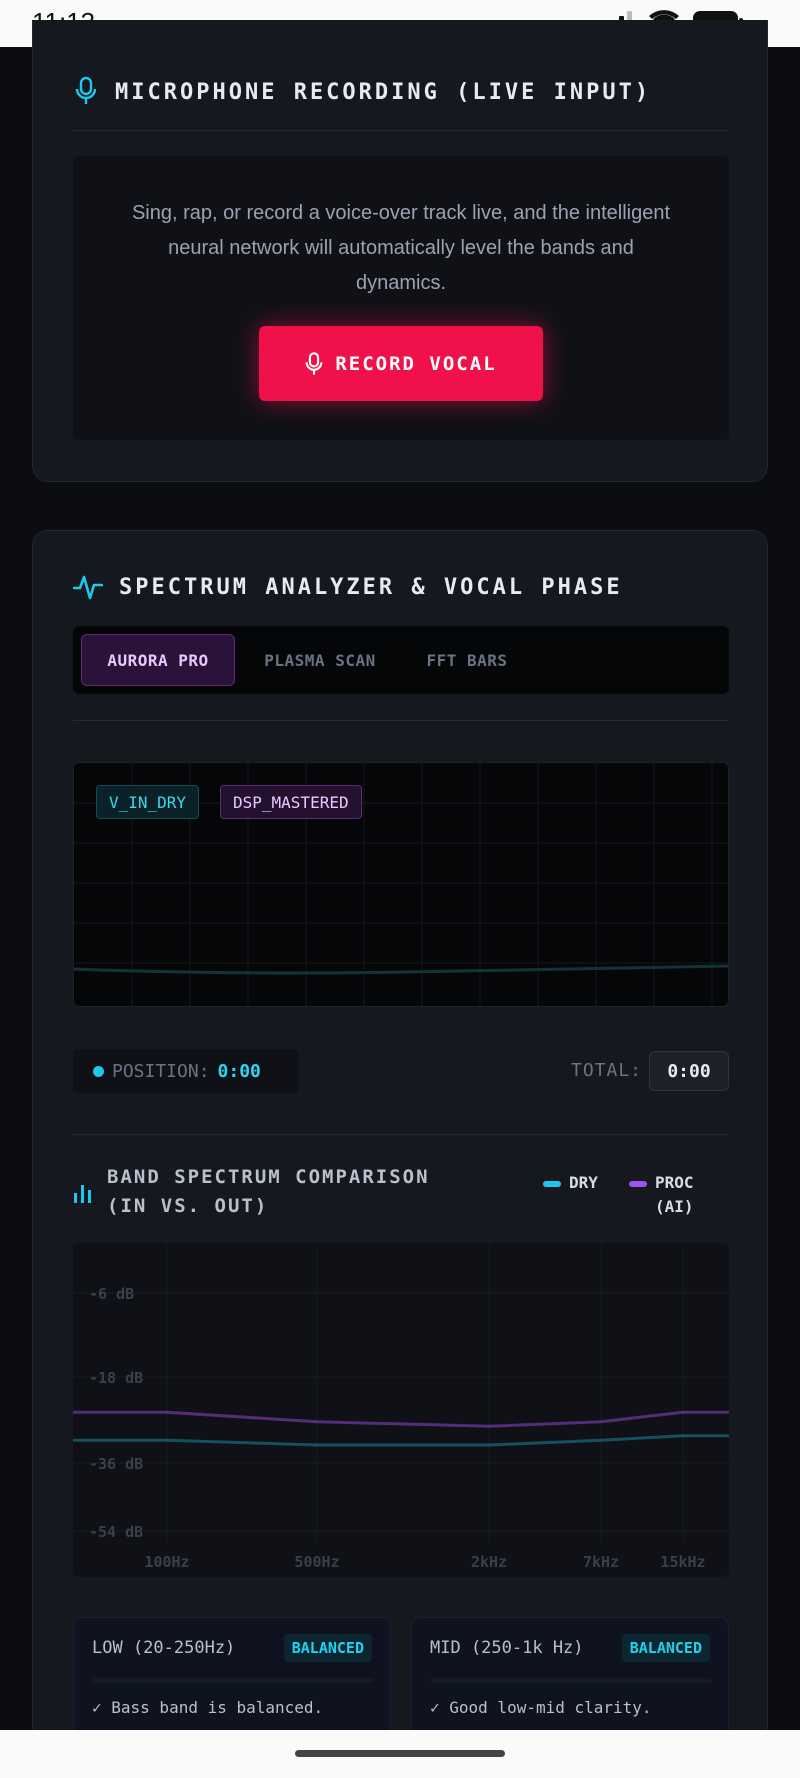  Describe the element at coordinates (682, 1562) in the screenshot. I see `chart-x-tick-label: 15kHz` at that location.